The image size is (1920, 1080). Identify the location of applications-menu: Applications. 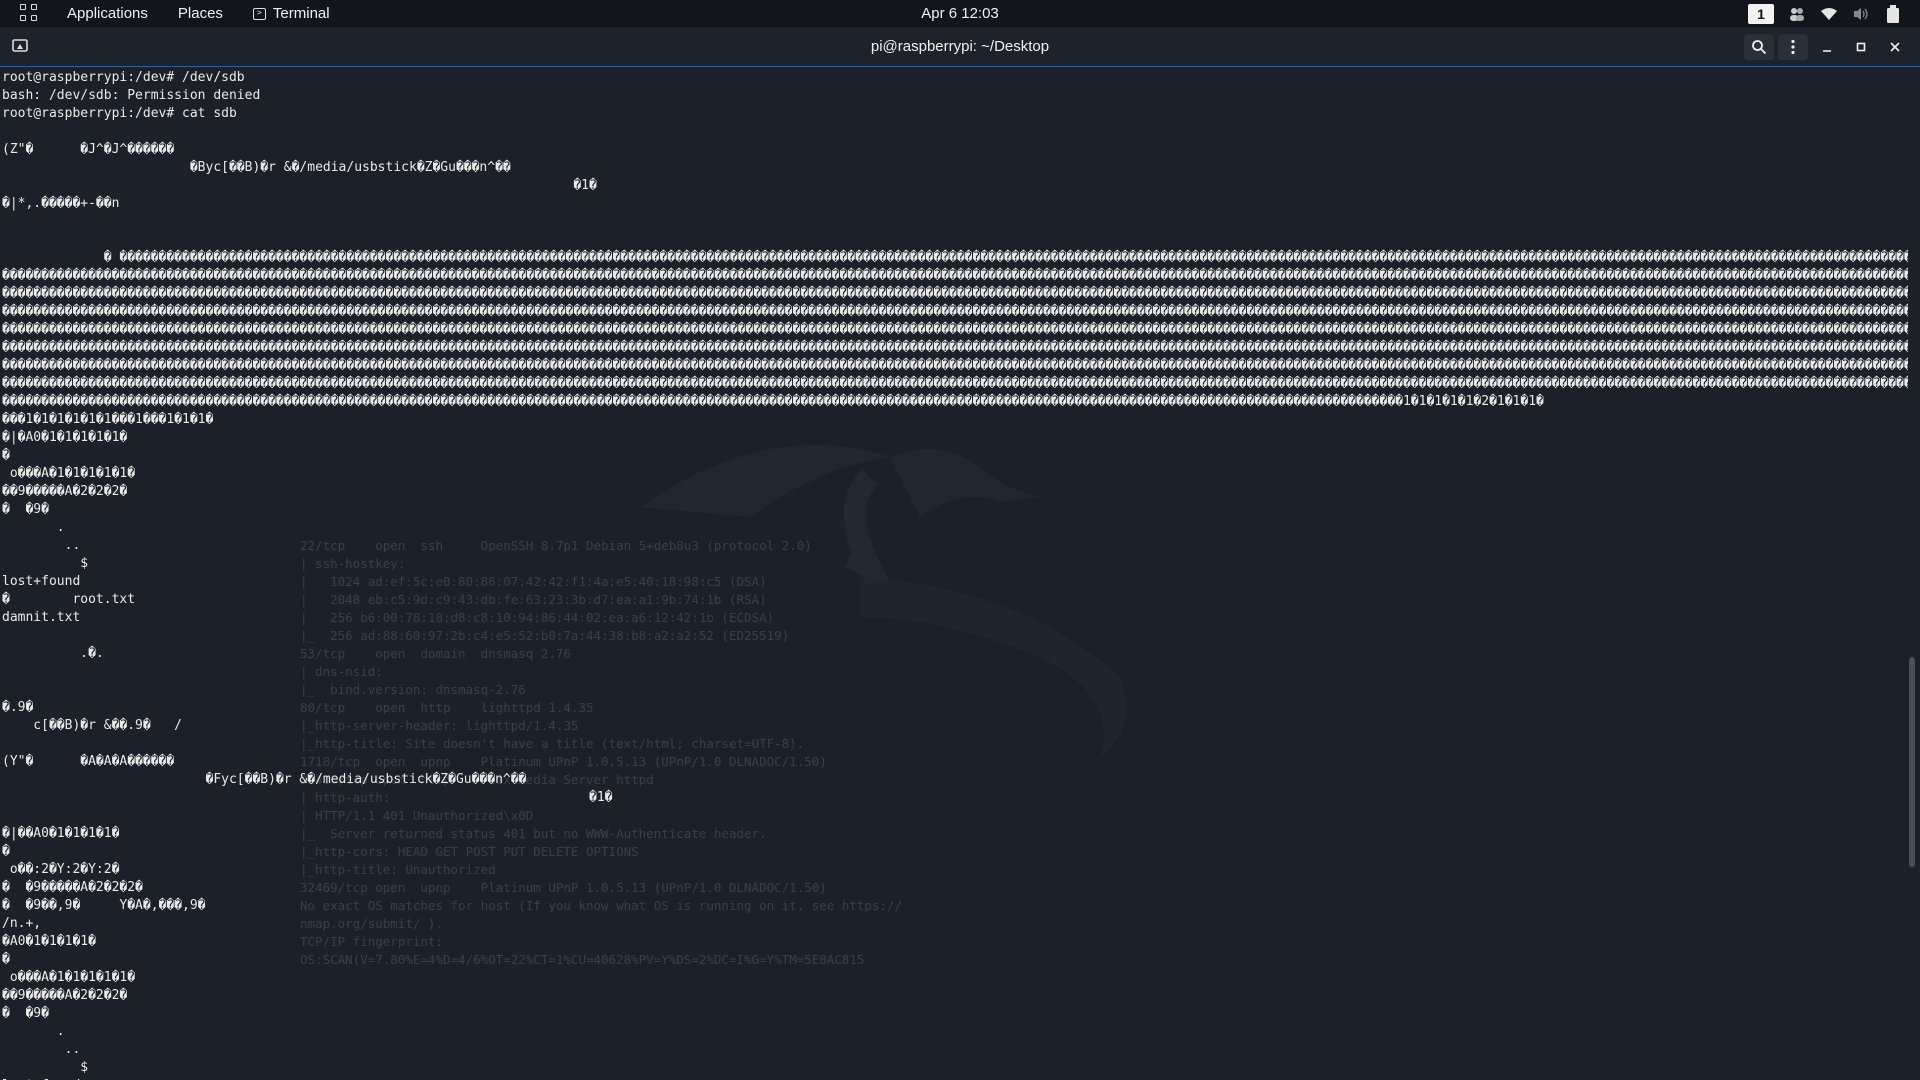
(107, 13).